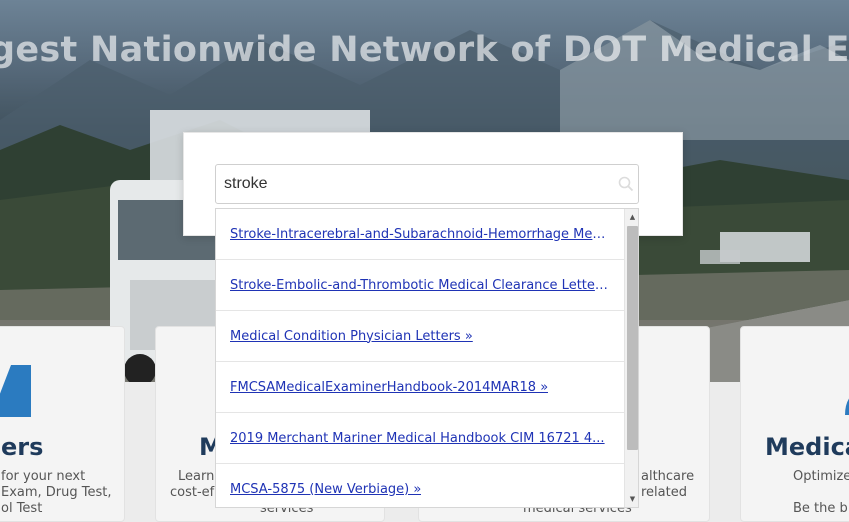 The width and height of the screenshot is (849, 522). What do you see at coordinates (632, 338) in the screenshot?
I see `scroll-thumb` at bounding box center [632, 338].